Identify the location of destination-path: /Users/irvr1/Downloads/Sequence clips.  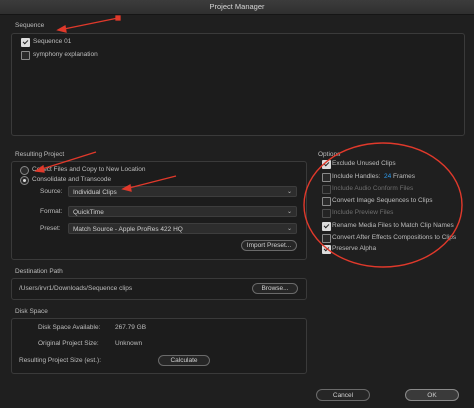
(76, 288).